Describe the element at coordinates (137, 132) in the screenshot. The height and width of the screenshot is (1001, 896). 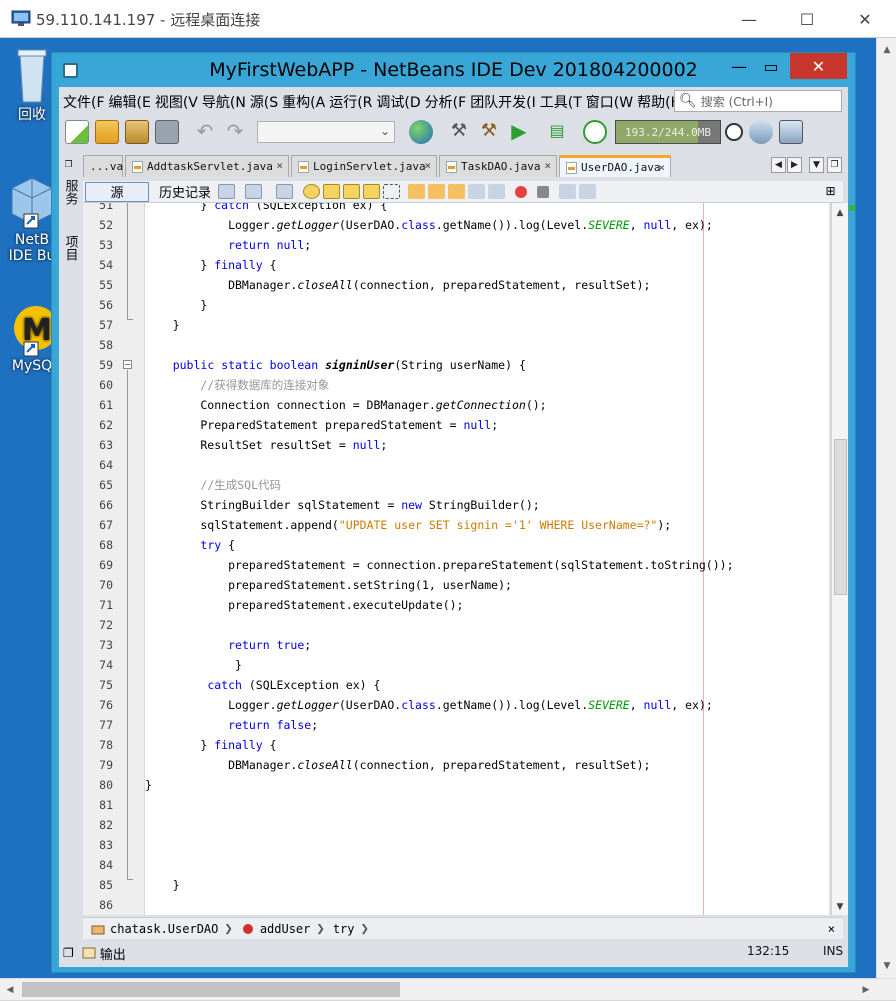
I see `open-project-icon` at that location.